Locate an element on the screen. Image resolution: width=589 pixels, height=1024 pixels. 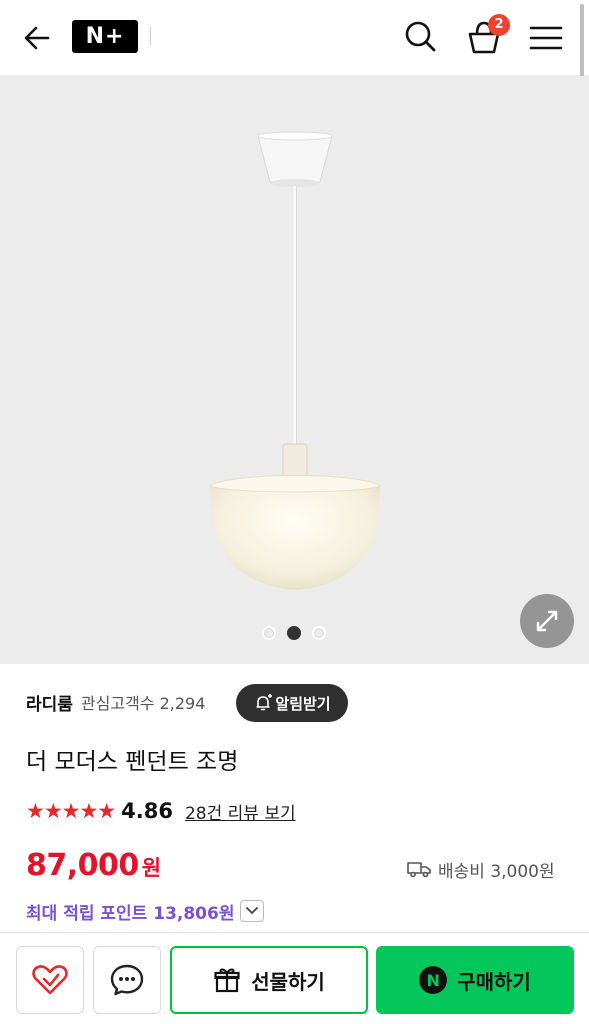
product-title: 더 모더스 펜던트 조명 is located at coordinates (132, 762).